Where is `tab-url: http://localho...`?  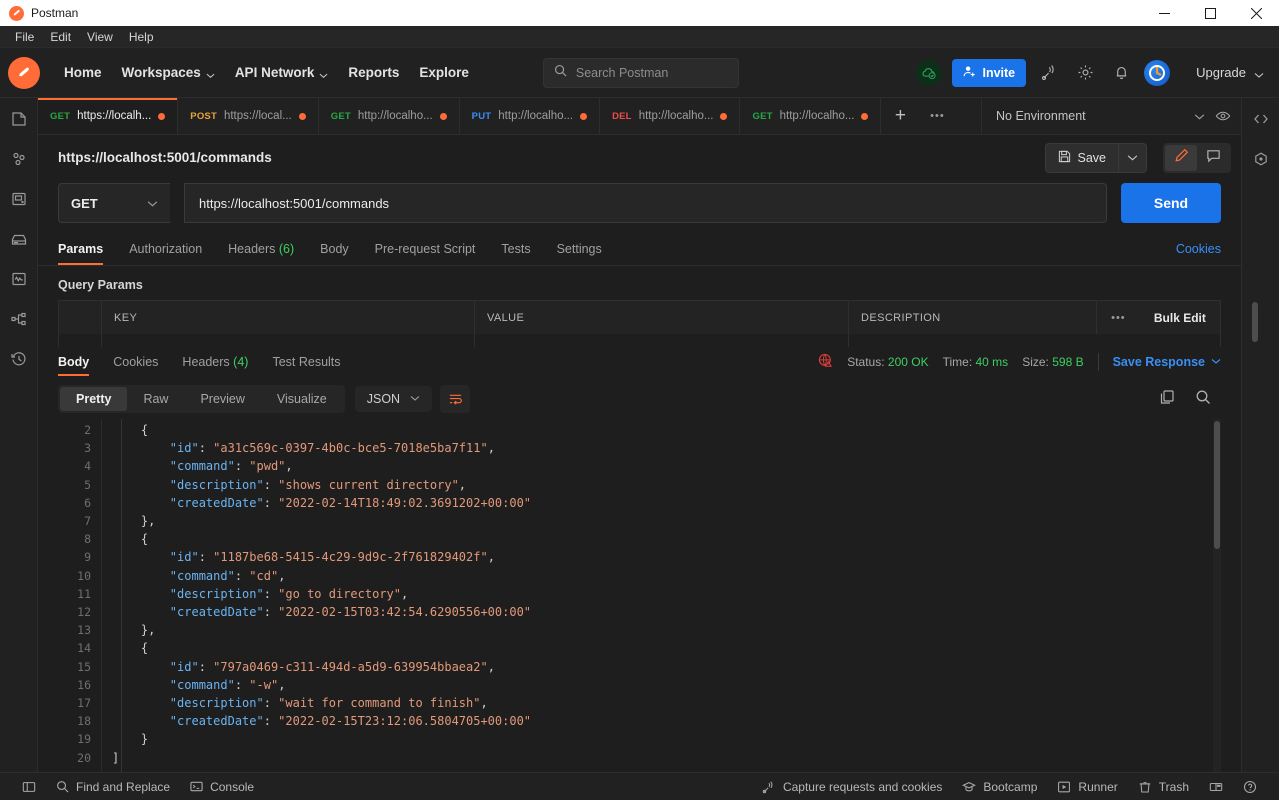 tab-url: http://localho... is located at coordinates (536, 116).